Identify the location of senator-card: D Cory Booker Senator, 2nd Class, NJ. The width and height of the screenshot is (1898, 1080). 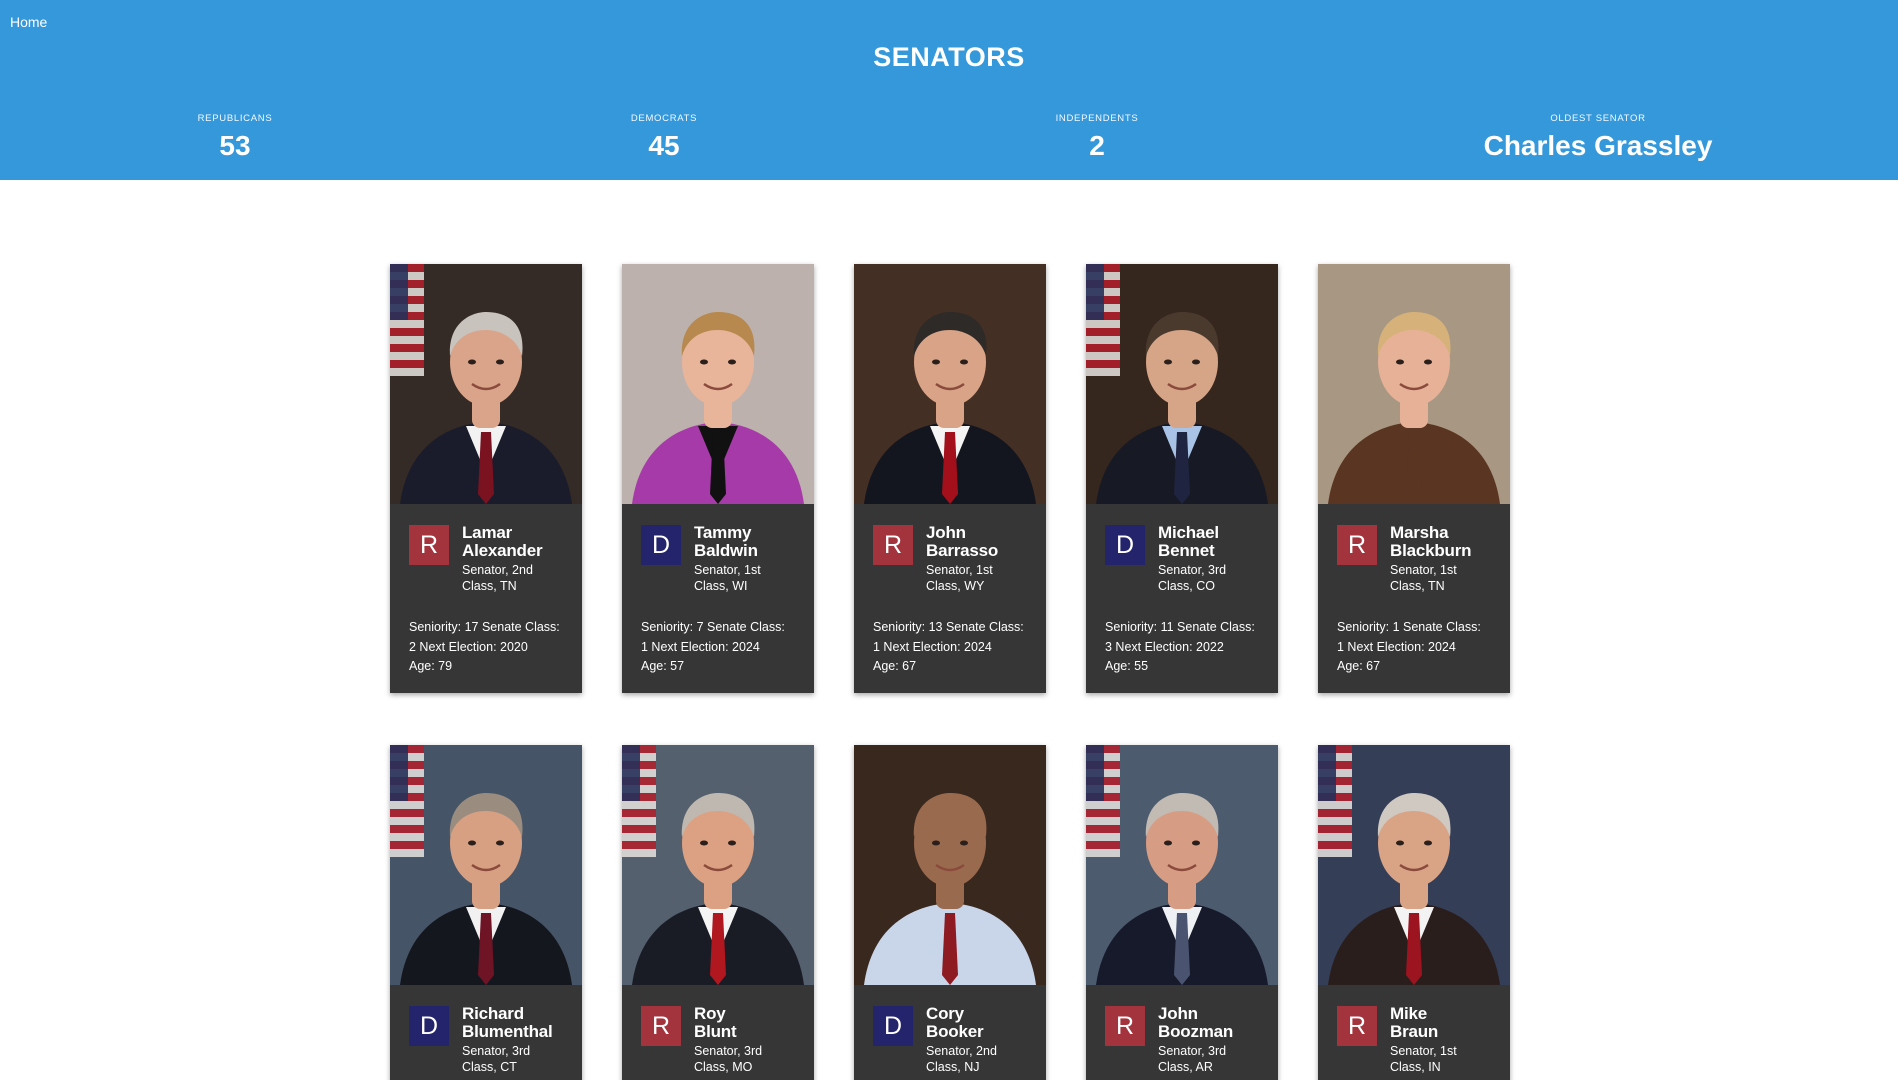
(950, 912).